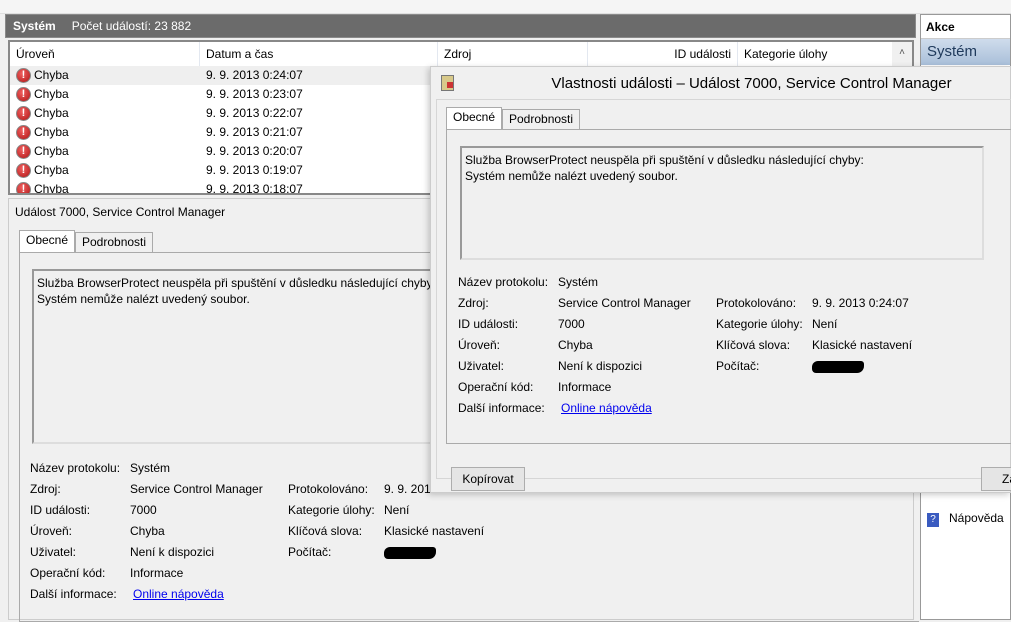 This screenshot has height=622, width=1011. What do you see at coordinates (460, 26) in the screenshot?
I see `log-header: Systém Počet událostí: 23 882` at bounding box center [460, 26].